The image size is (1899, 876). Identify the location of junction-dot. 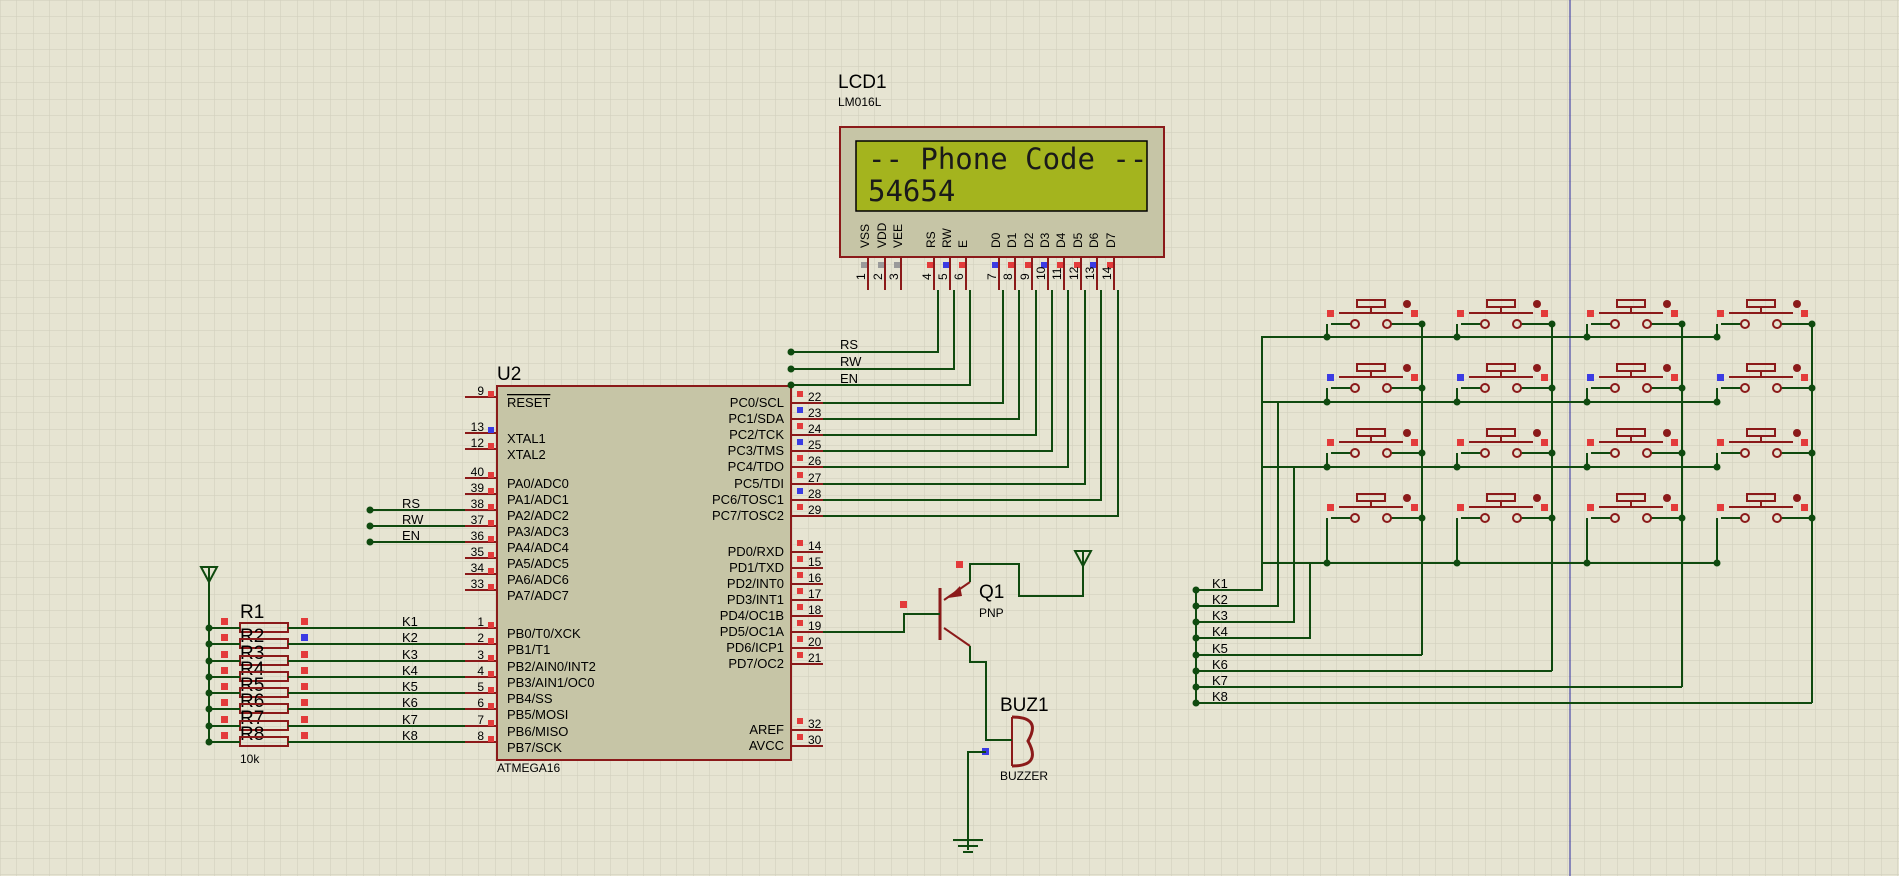
(1682, 324).